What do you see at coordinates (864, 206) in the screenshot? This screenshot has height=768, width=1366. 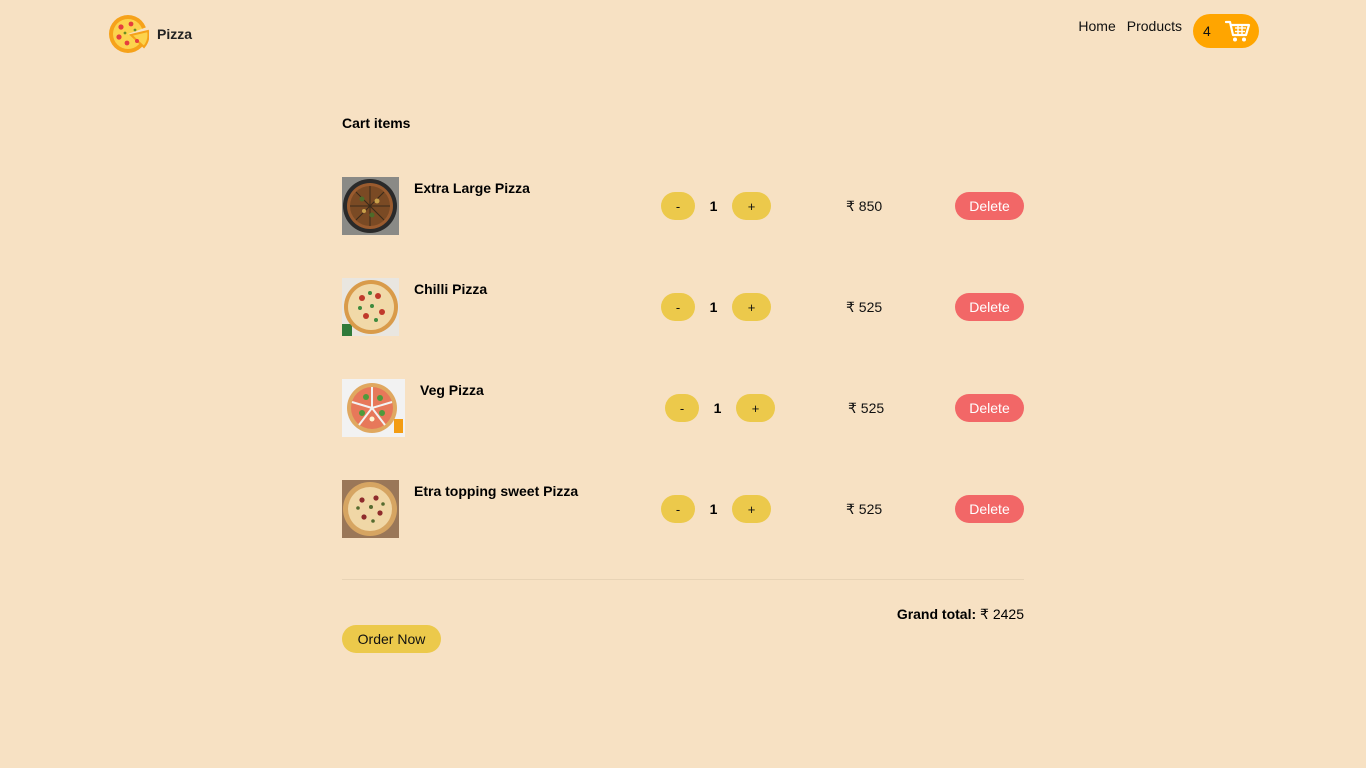 I see `item-price: ₹ 850` at bounding box center [864, 206].